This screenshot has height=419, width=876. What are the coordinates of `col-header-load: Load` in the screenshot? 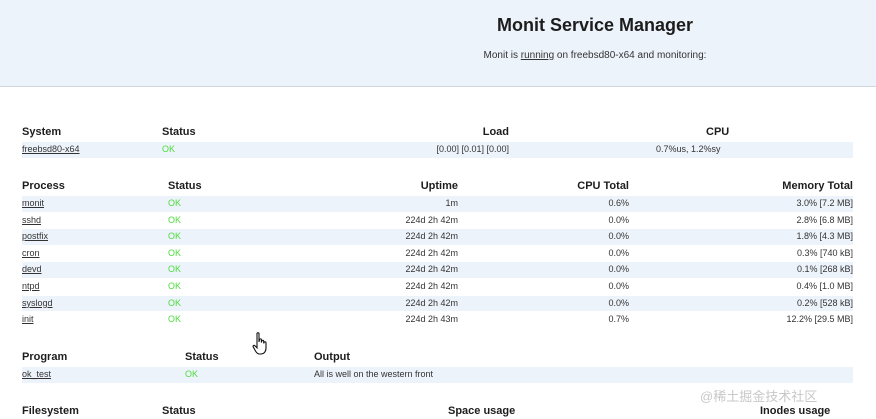 It's located at (495, 132).